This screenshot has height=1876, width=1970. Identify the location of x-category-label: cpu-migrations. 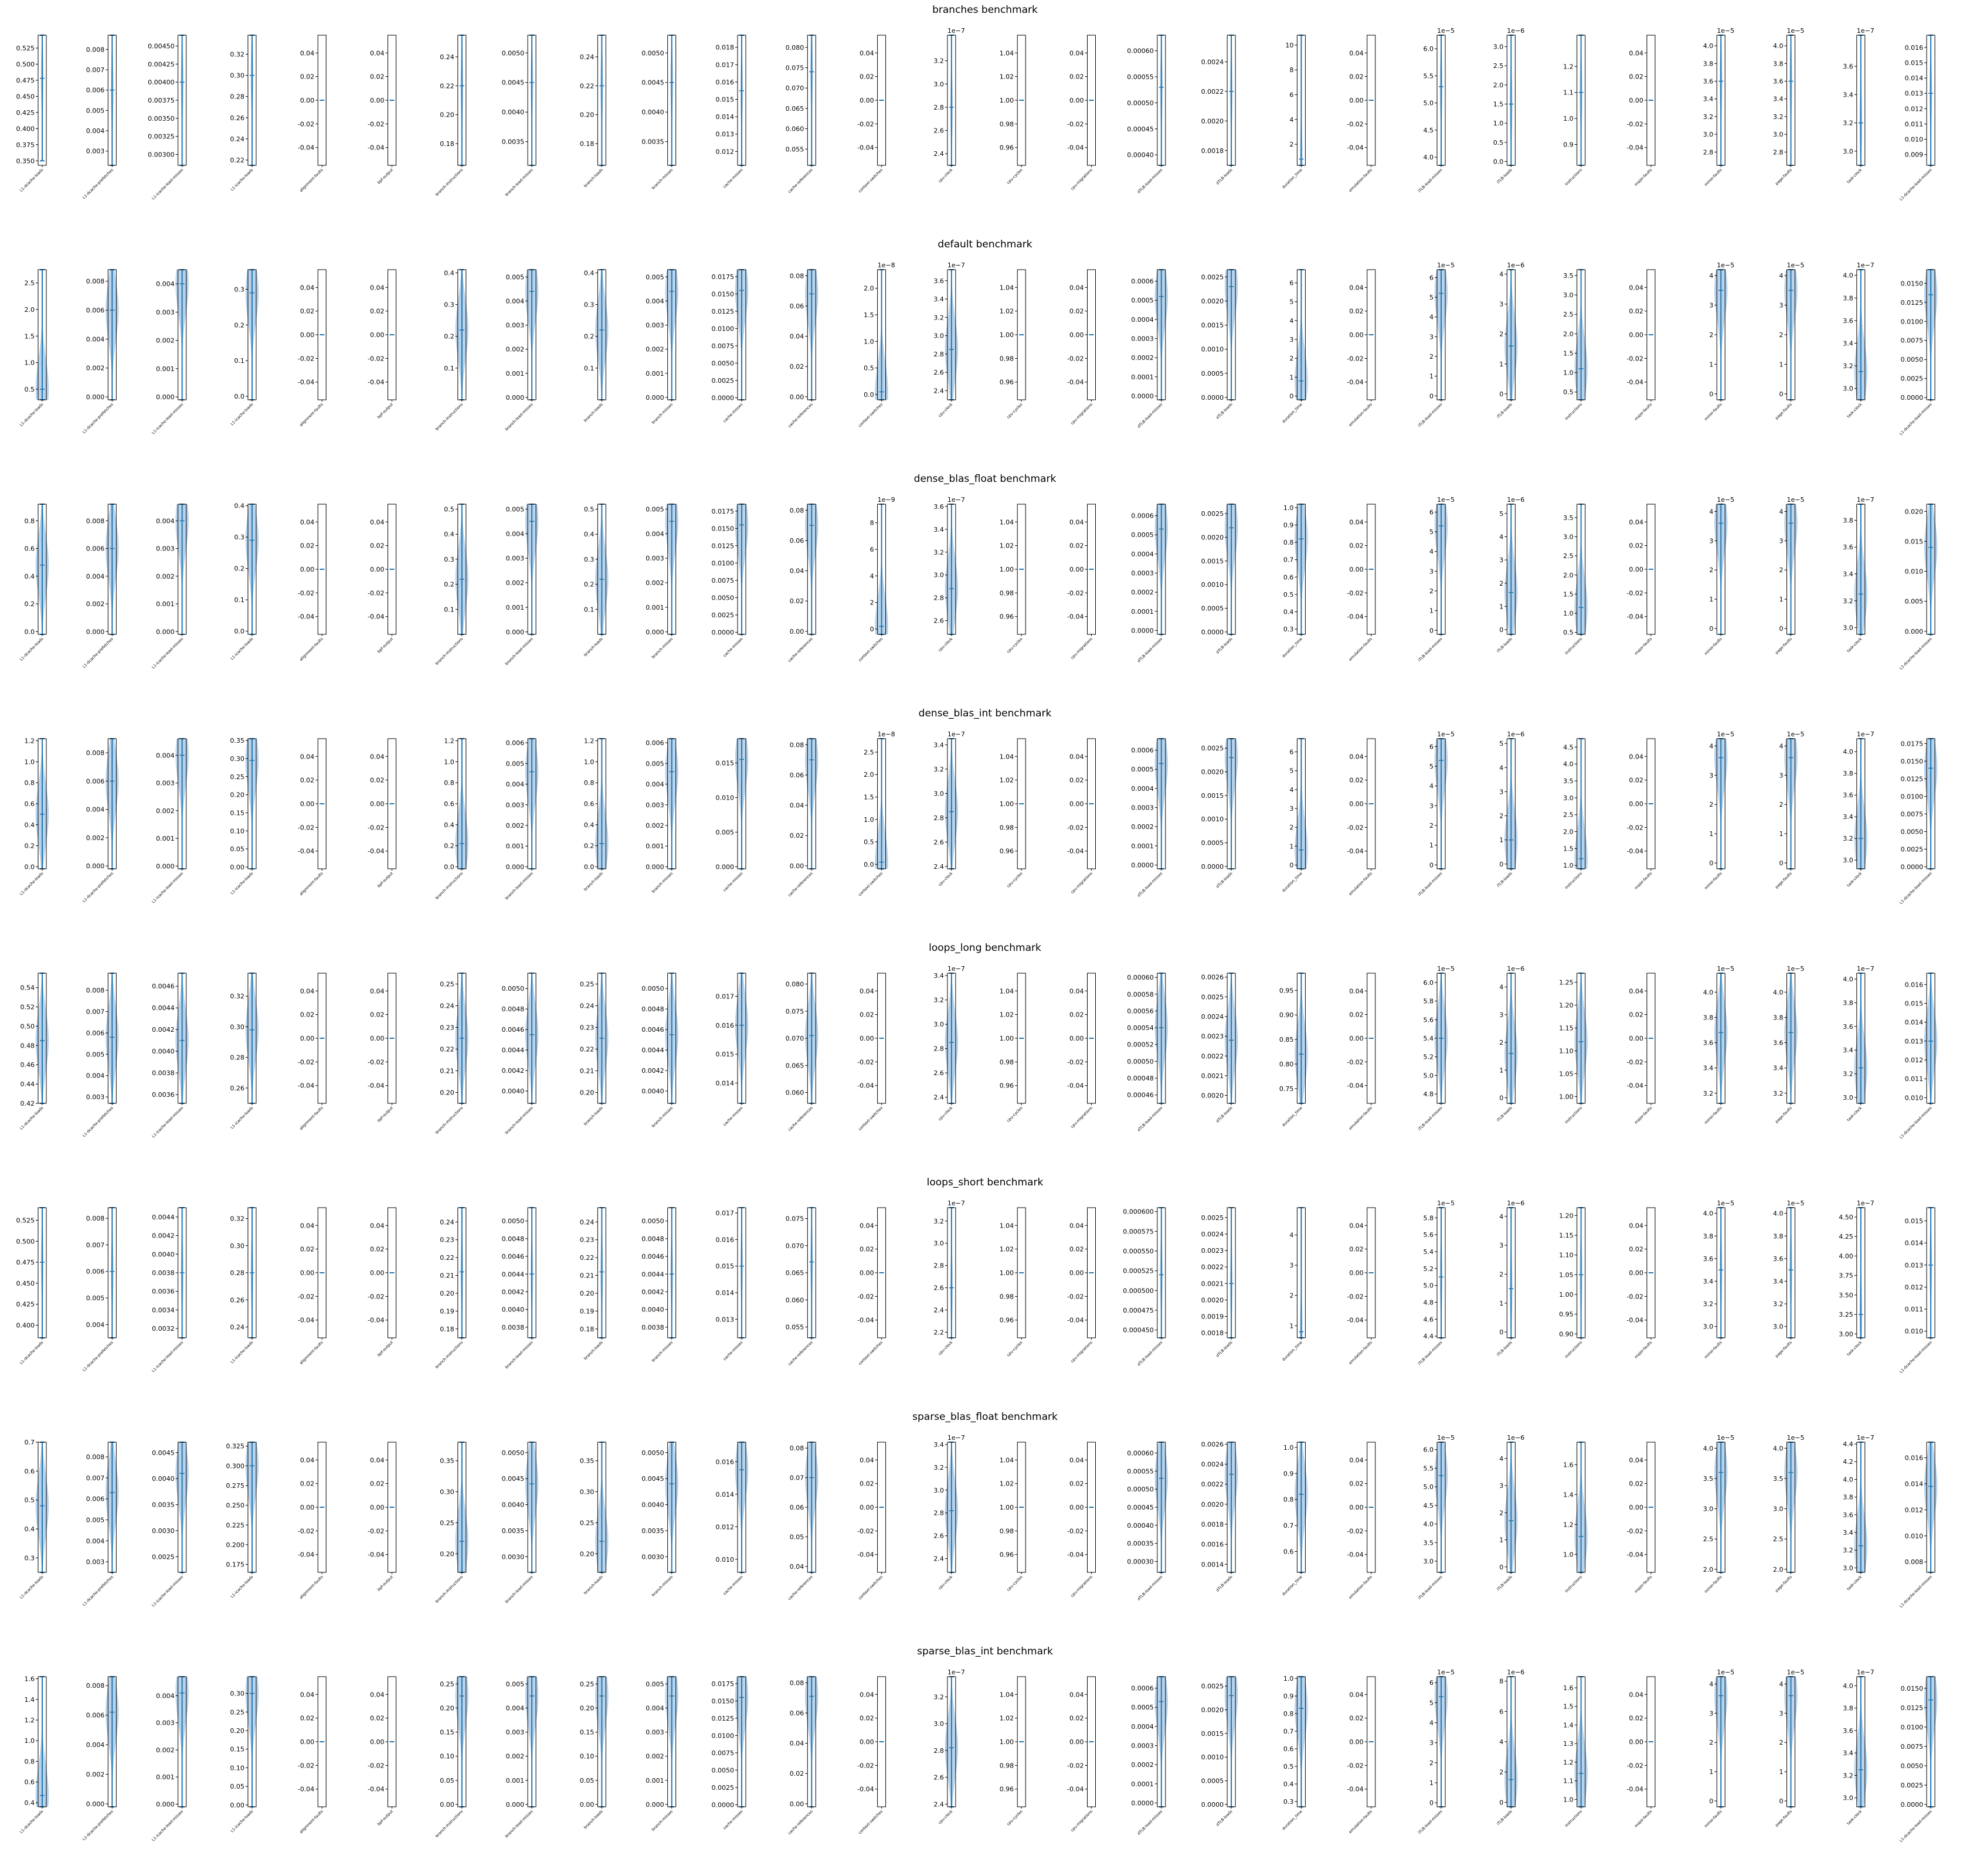
(1082, 883).